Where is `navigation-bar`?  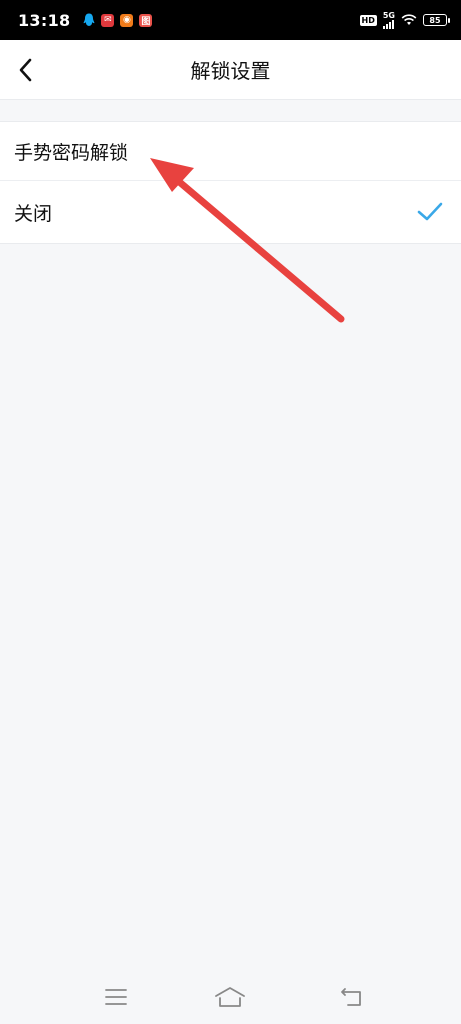
navigation-bar is located at coordinates (230, 997).